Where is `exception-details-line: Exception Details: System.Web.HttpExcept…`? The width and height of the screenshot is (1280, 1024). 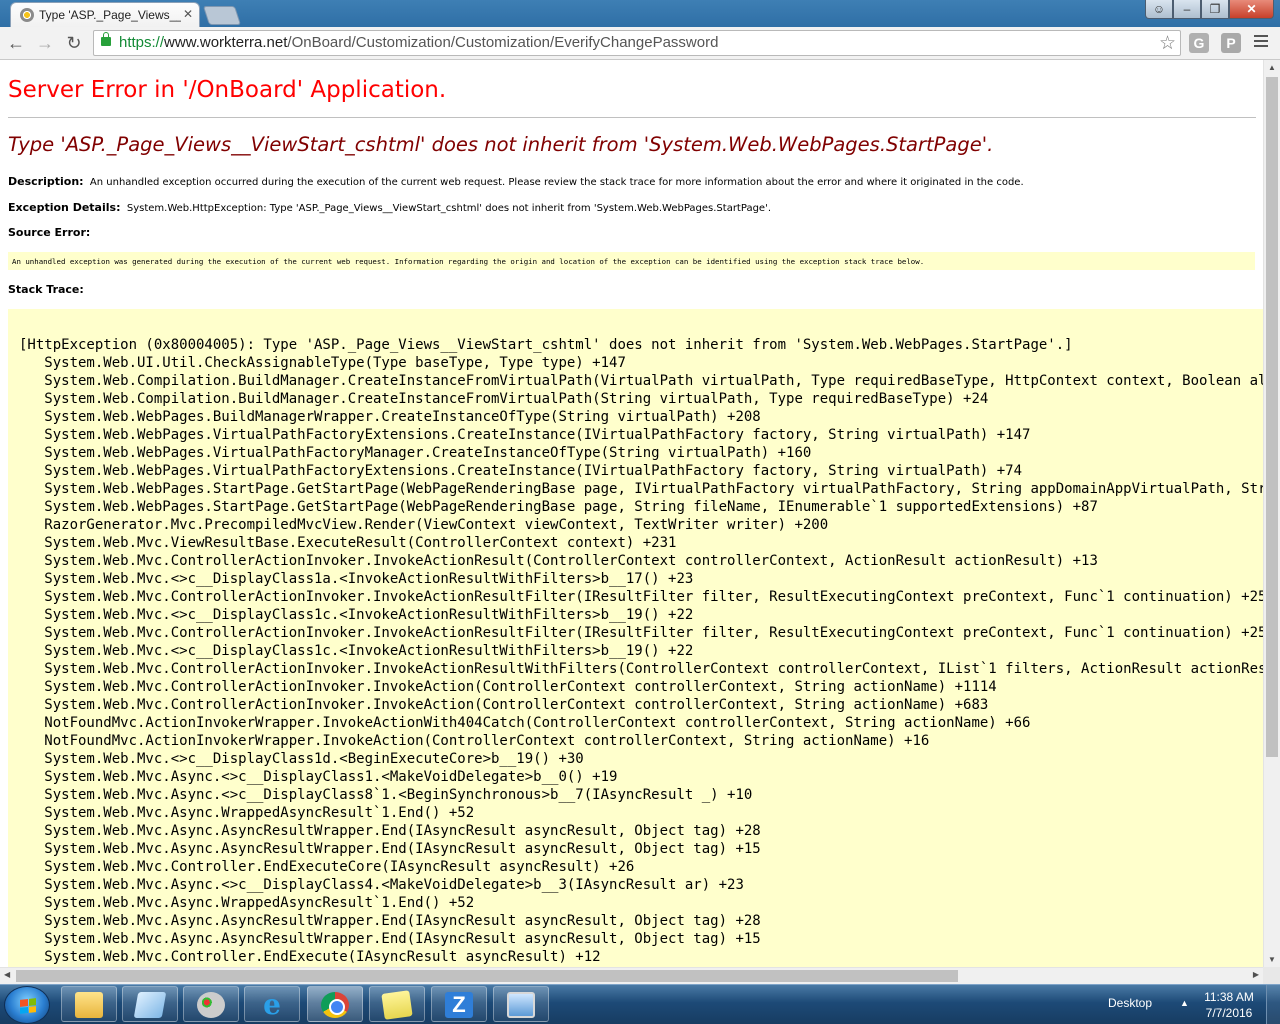
exception-details-line: Exception Details: System.Web.HttpExcept… is located at coordinates (389, 207).